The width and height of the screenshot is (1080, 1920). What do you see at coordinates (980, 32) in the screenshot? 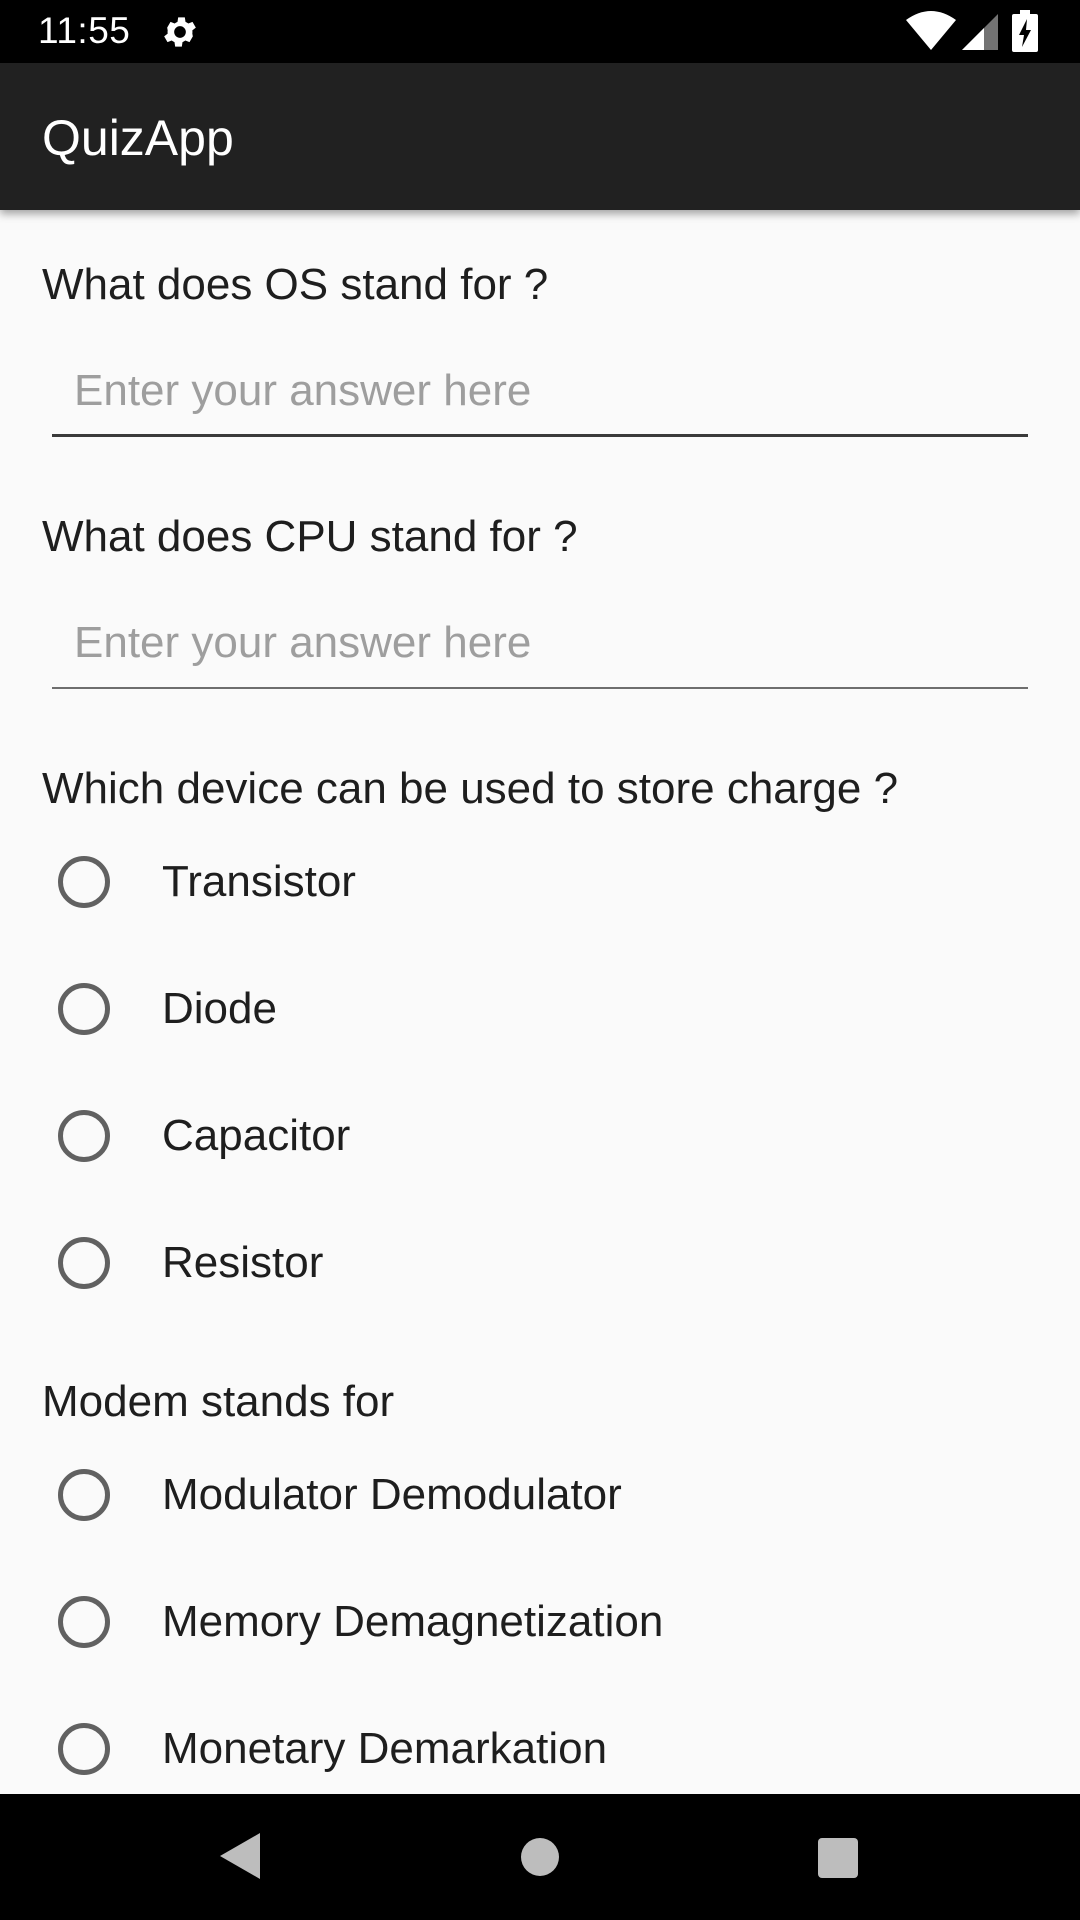
I see `signal-icon` at bounding box center [980, 32].